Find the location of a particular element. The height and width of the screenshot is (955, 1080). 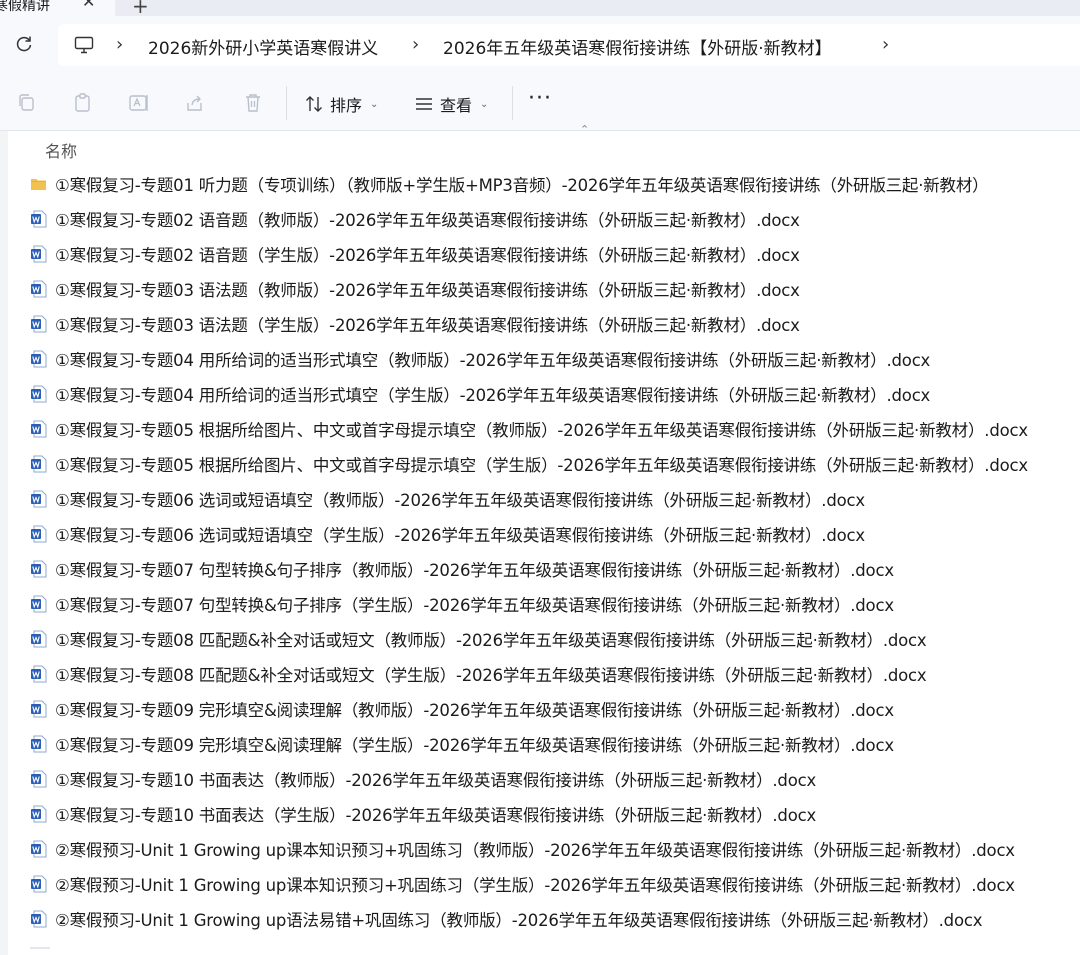

tab-strip: 寒假精讲 ✕ + is located at coordinates (540, 8).